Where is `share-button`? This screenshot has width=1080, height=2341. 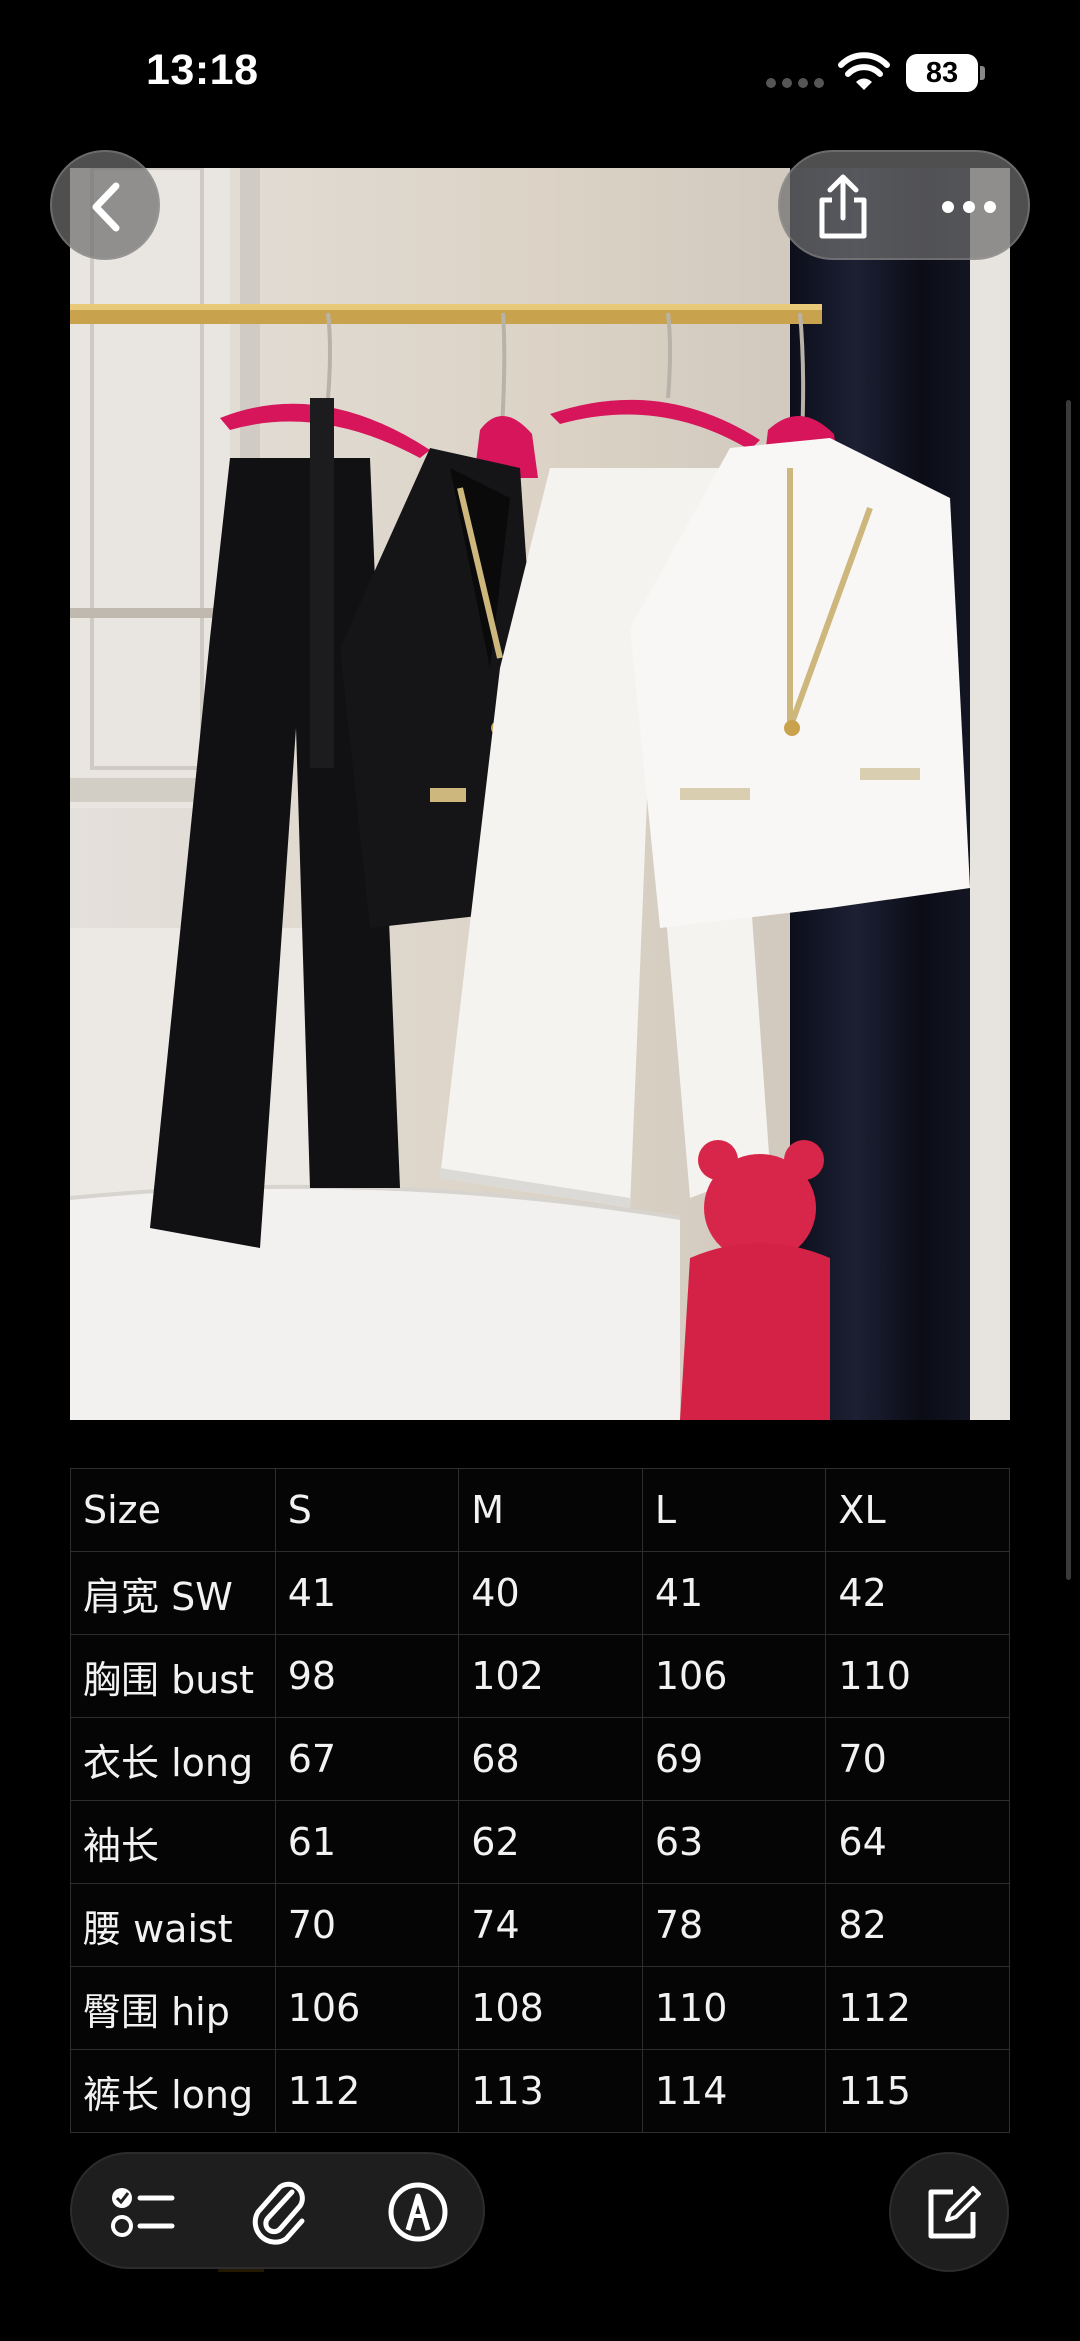
share-button is located at coordinates (843, 207).